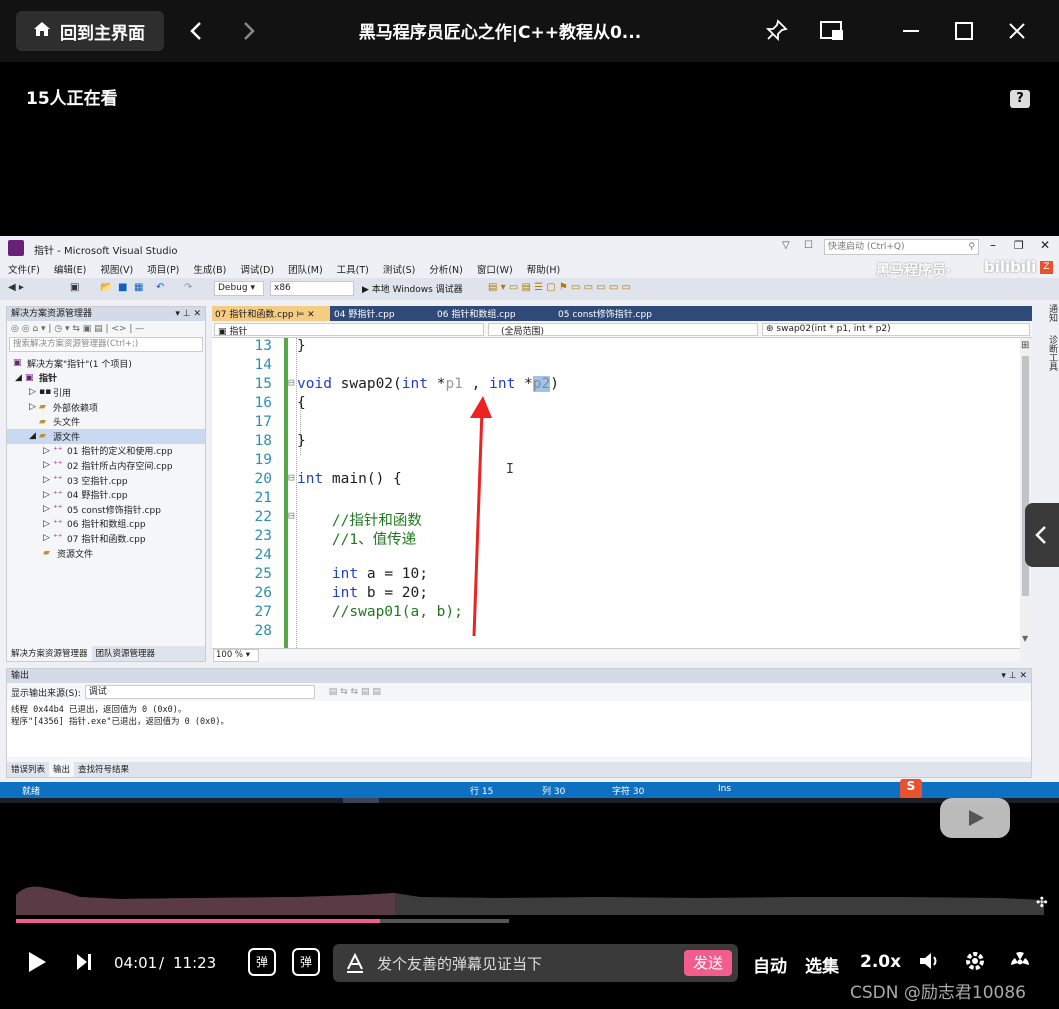 This screenshot has height=1009, width=1059. Describe the element at coordinates (1042, 903) in the screenshot. I see `scrub-handle-icon: ✣` at that location.